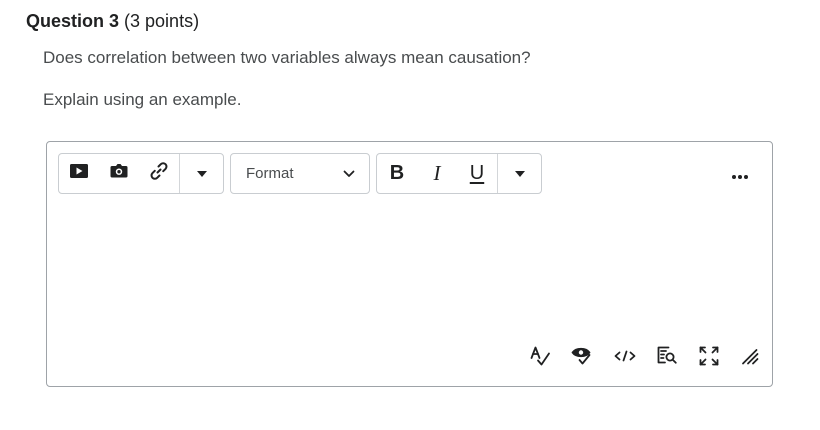  Describe the element at coordinates (142, 99) in the screenshot. I see `question-instruction: Explain using an example.` at that location.